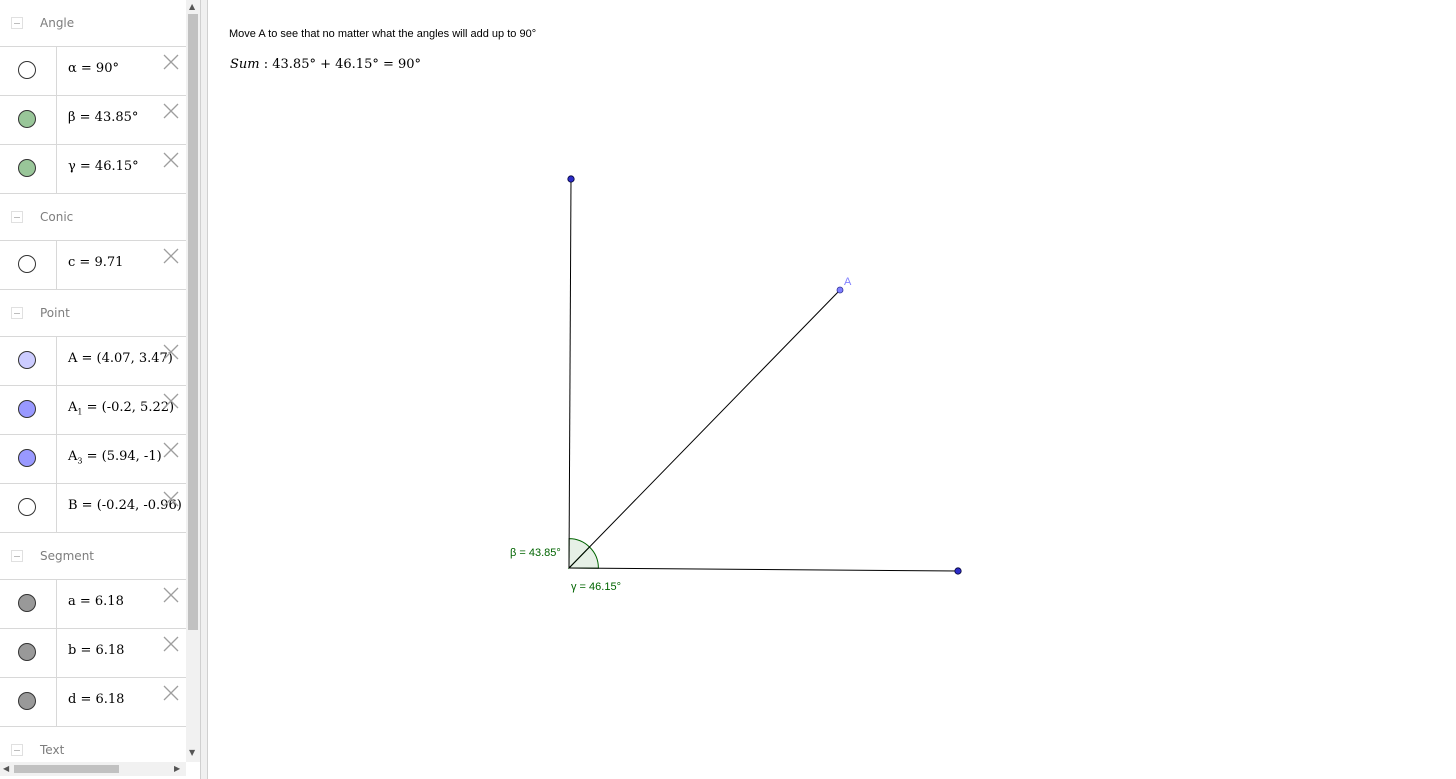 This screenshot has width=1456, height=779. What do you see at coordinates (958, 571) in the screenshot?
I see `point-a3` at bounding box center [958, 571].